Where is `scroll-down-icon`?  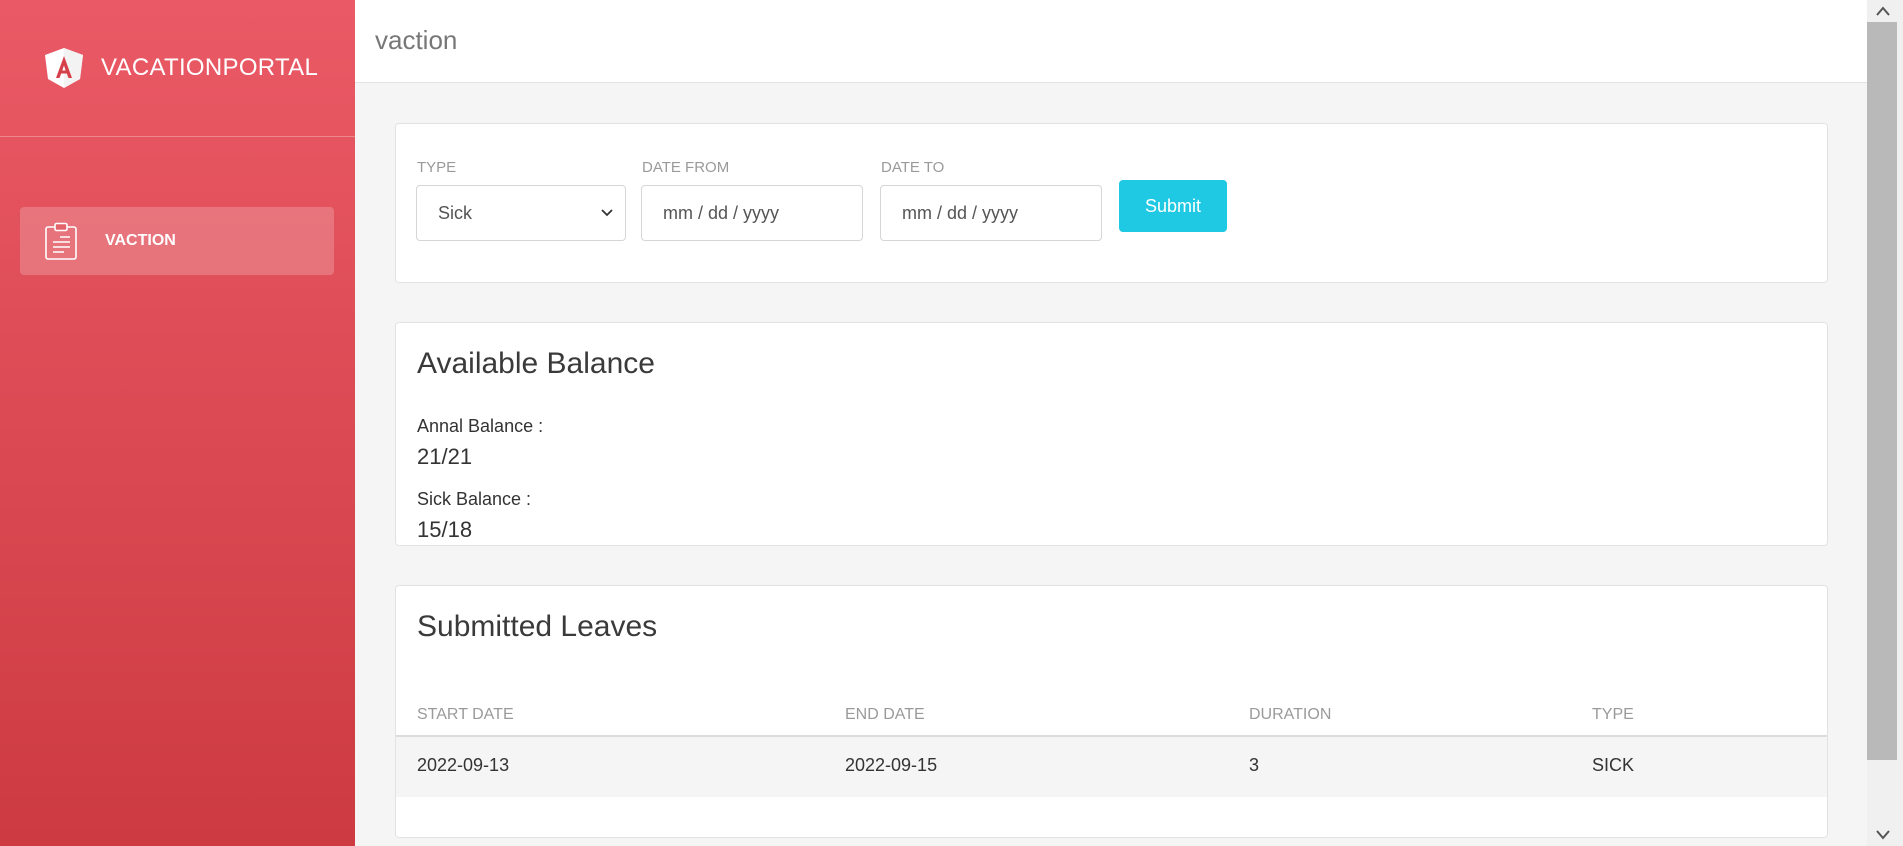 scroll-down-icon is located at coordinates (1883, 835).